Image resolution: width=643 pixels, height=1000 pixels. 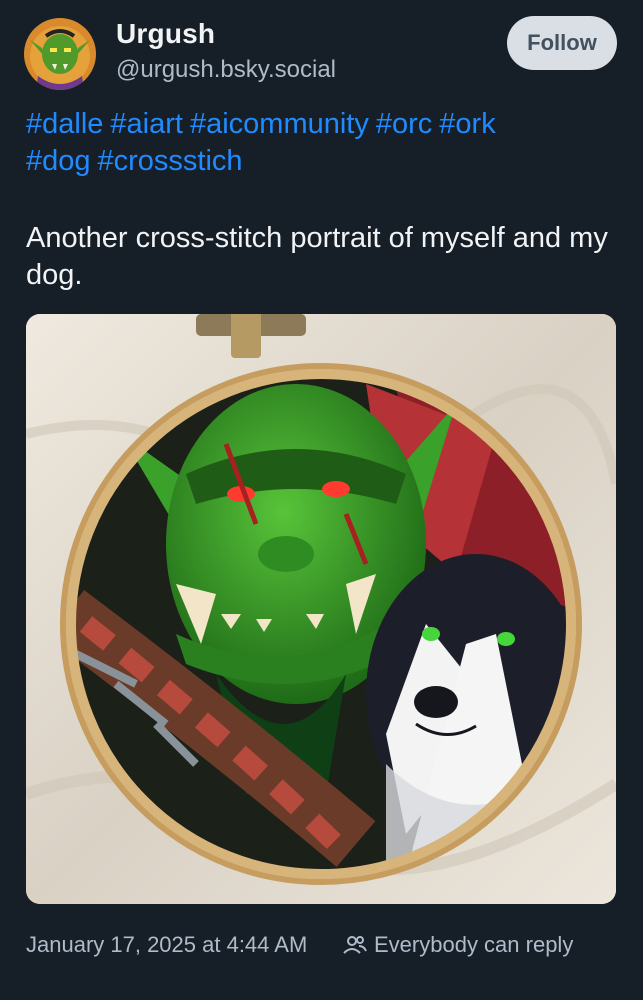 What do you see at coordinates (146, 124) in the screenshot?
I see `hashtag-link: #aiart` at bounding box center [146, 124].